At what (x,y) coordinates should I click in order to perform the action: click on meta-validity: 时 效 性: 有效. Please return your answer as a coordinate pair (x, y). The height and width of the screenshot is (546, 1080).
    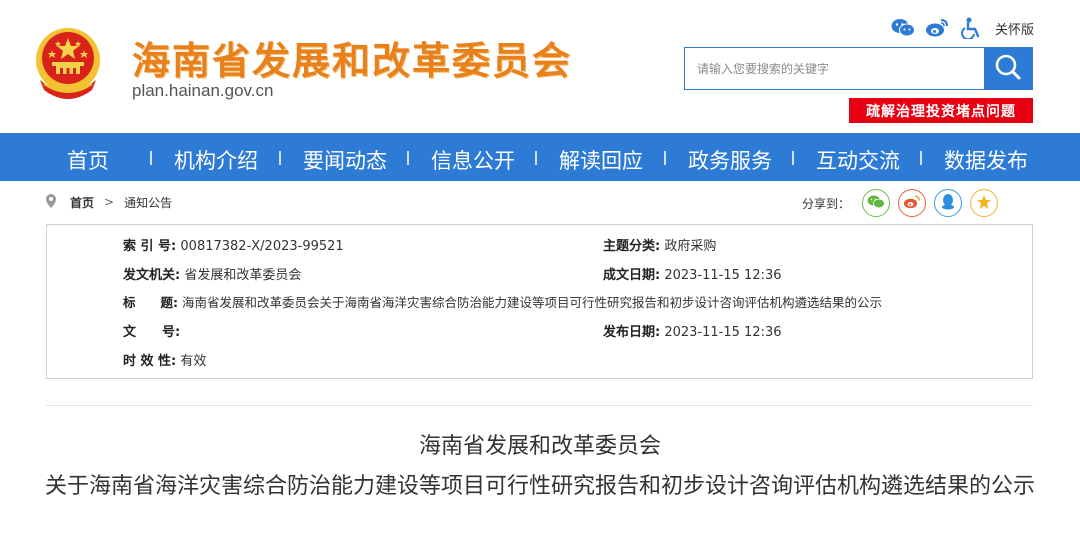
    Looking at the image, I should click on (164, 359).